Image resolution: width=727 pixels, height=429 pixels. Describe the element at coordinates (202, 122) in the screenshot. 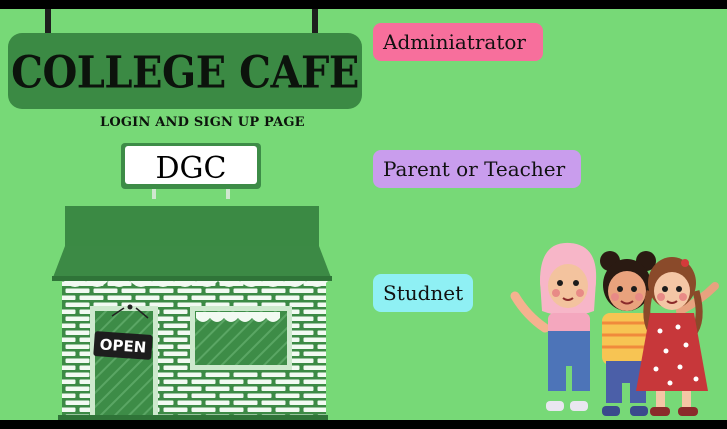

I see `page-subtitle: LOGIN AND SIGN UP PAGE` at that location.